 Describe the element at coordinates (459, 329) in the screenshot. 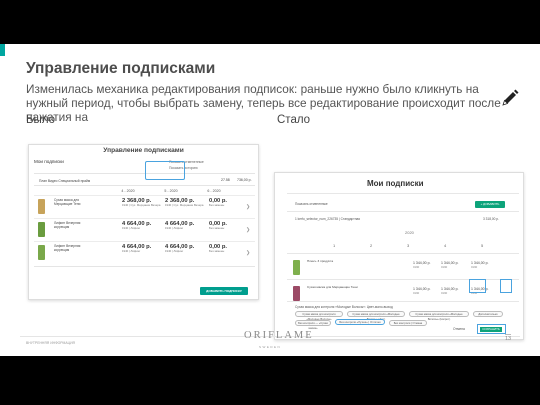

I see `after-cancel-link: Отмена` at that location.